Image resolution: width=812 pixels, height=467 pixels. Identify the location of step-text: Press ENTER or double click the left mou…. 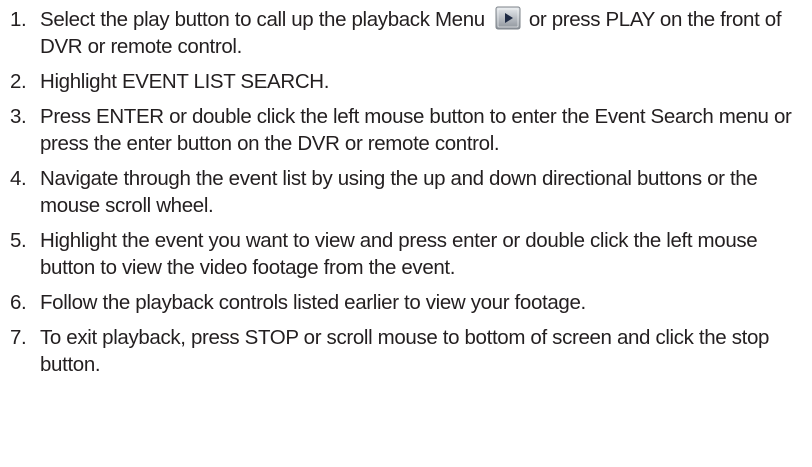
(416, 130).